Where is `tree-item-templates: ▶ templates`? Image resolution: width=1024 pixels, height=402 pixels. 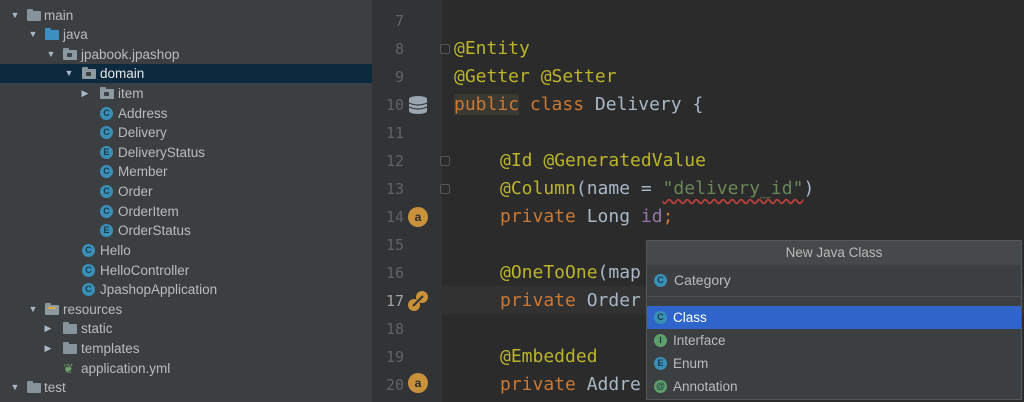 tree-item-templates: ▶ templates is located at coordinates (186, 348).